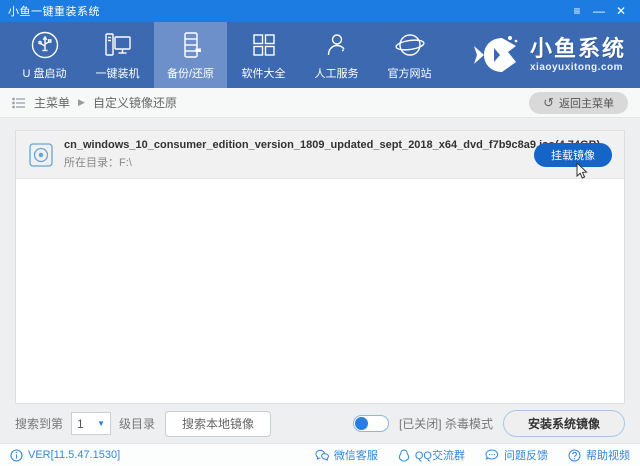 The width and height of the screenshot is (640, 466). I want to click on close-icon: ✕, so click(621, 11).